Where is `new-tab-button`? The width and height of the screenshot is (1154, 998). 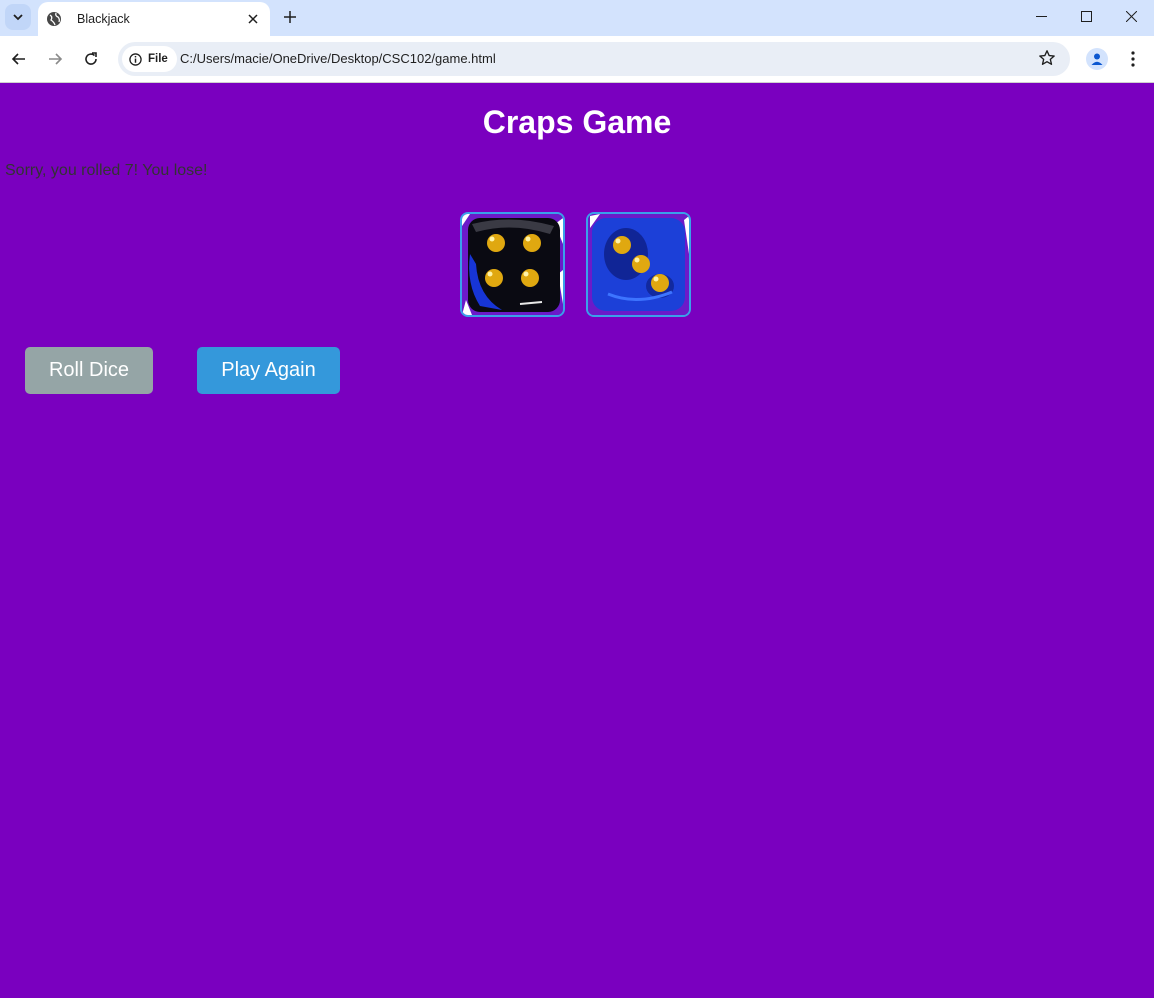 new-tab-button is located at coordinates (290, 17).